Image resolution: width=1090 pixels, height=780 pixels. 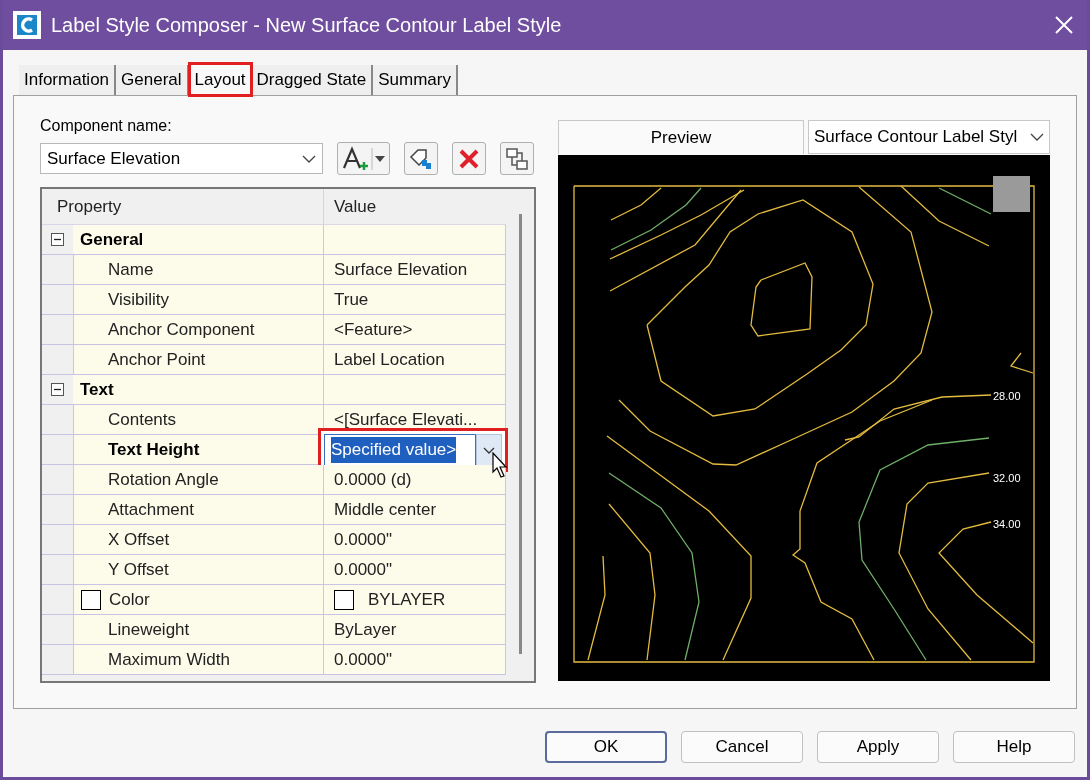 I want to click on column-header: Property, so click(x=183, y=206).